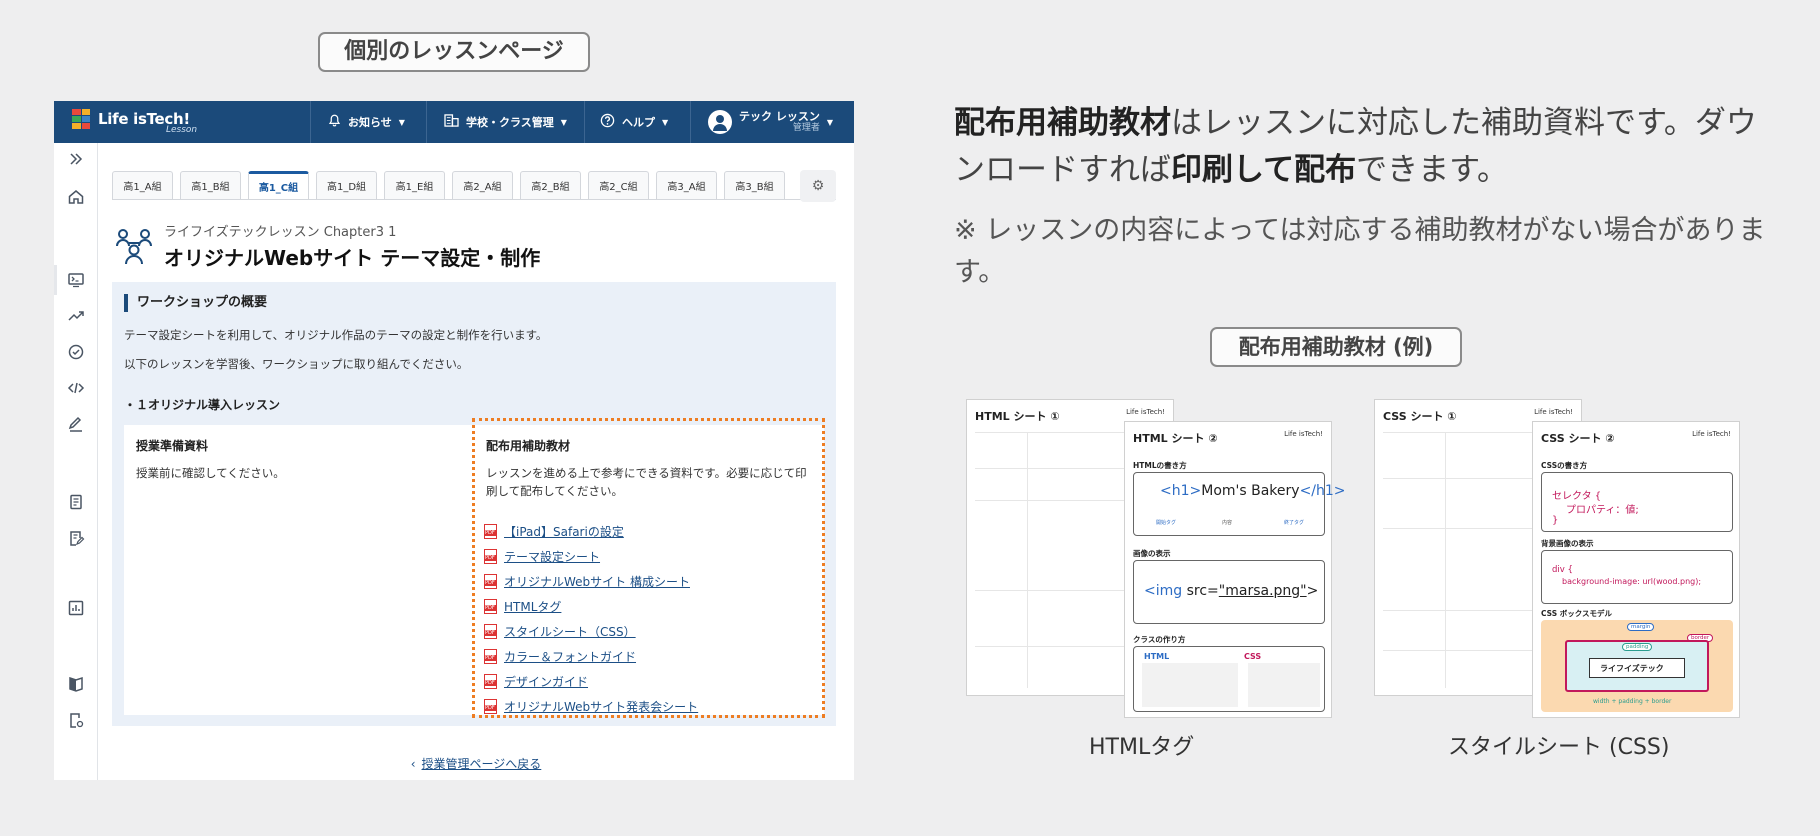  What do you see at coordinates (299, 570) in the screenshot?
I see `prep-materials-card: 授業準備資料 授業前に確認してください。` at bounding box center [299, 570].